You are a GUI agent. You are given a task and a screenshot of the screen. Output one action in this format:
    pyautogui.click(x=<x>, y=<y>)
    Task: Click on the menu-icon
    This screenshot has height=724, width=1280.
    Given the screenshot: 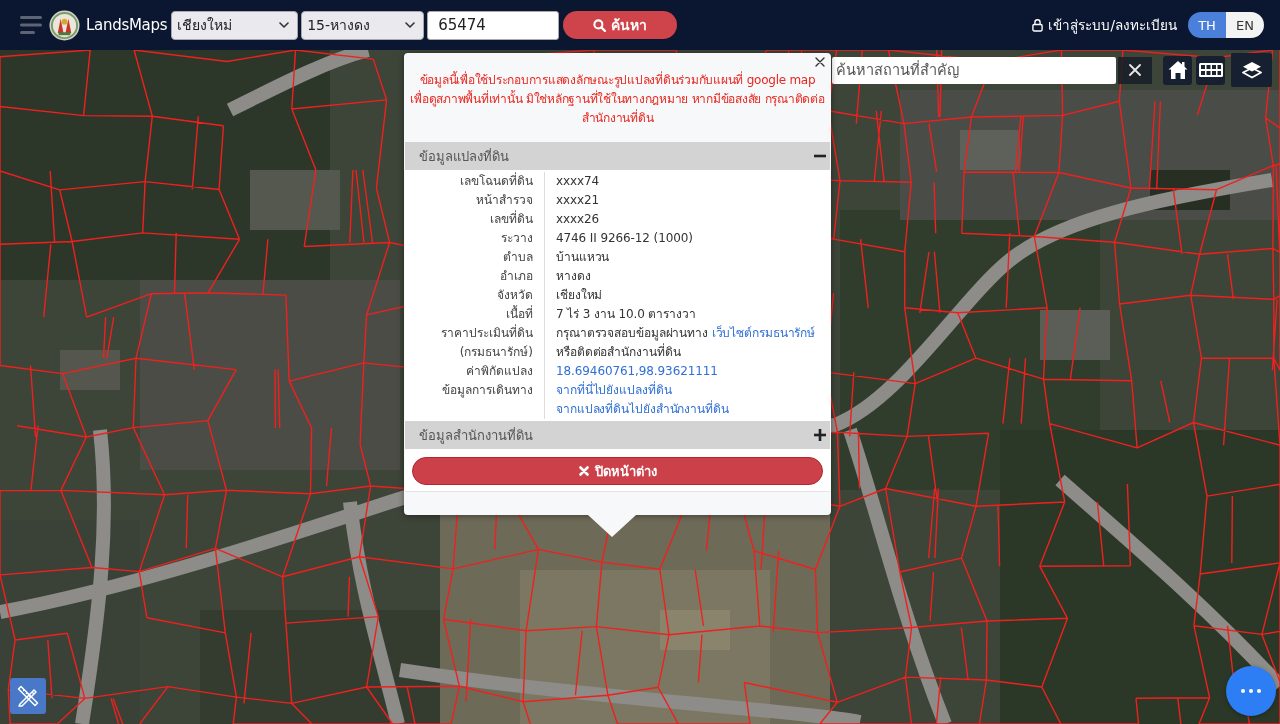 What is the action you would take?
    pyautogui.click(x=31, y=25)
    